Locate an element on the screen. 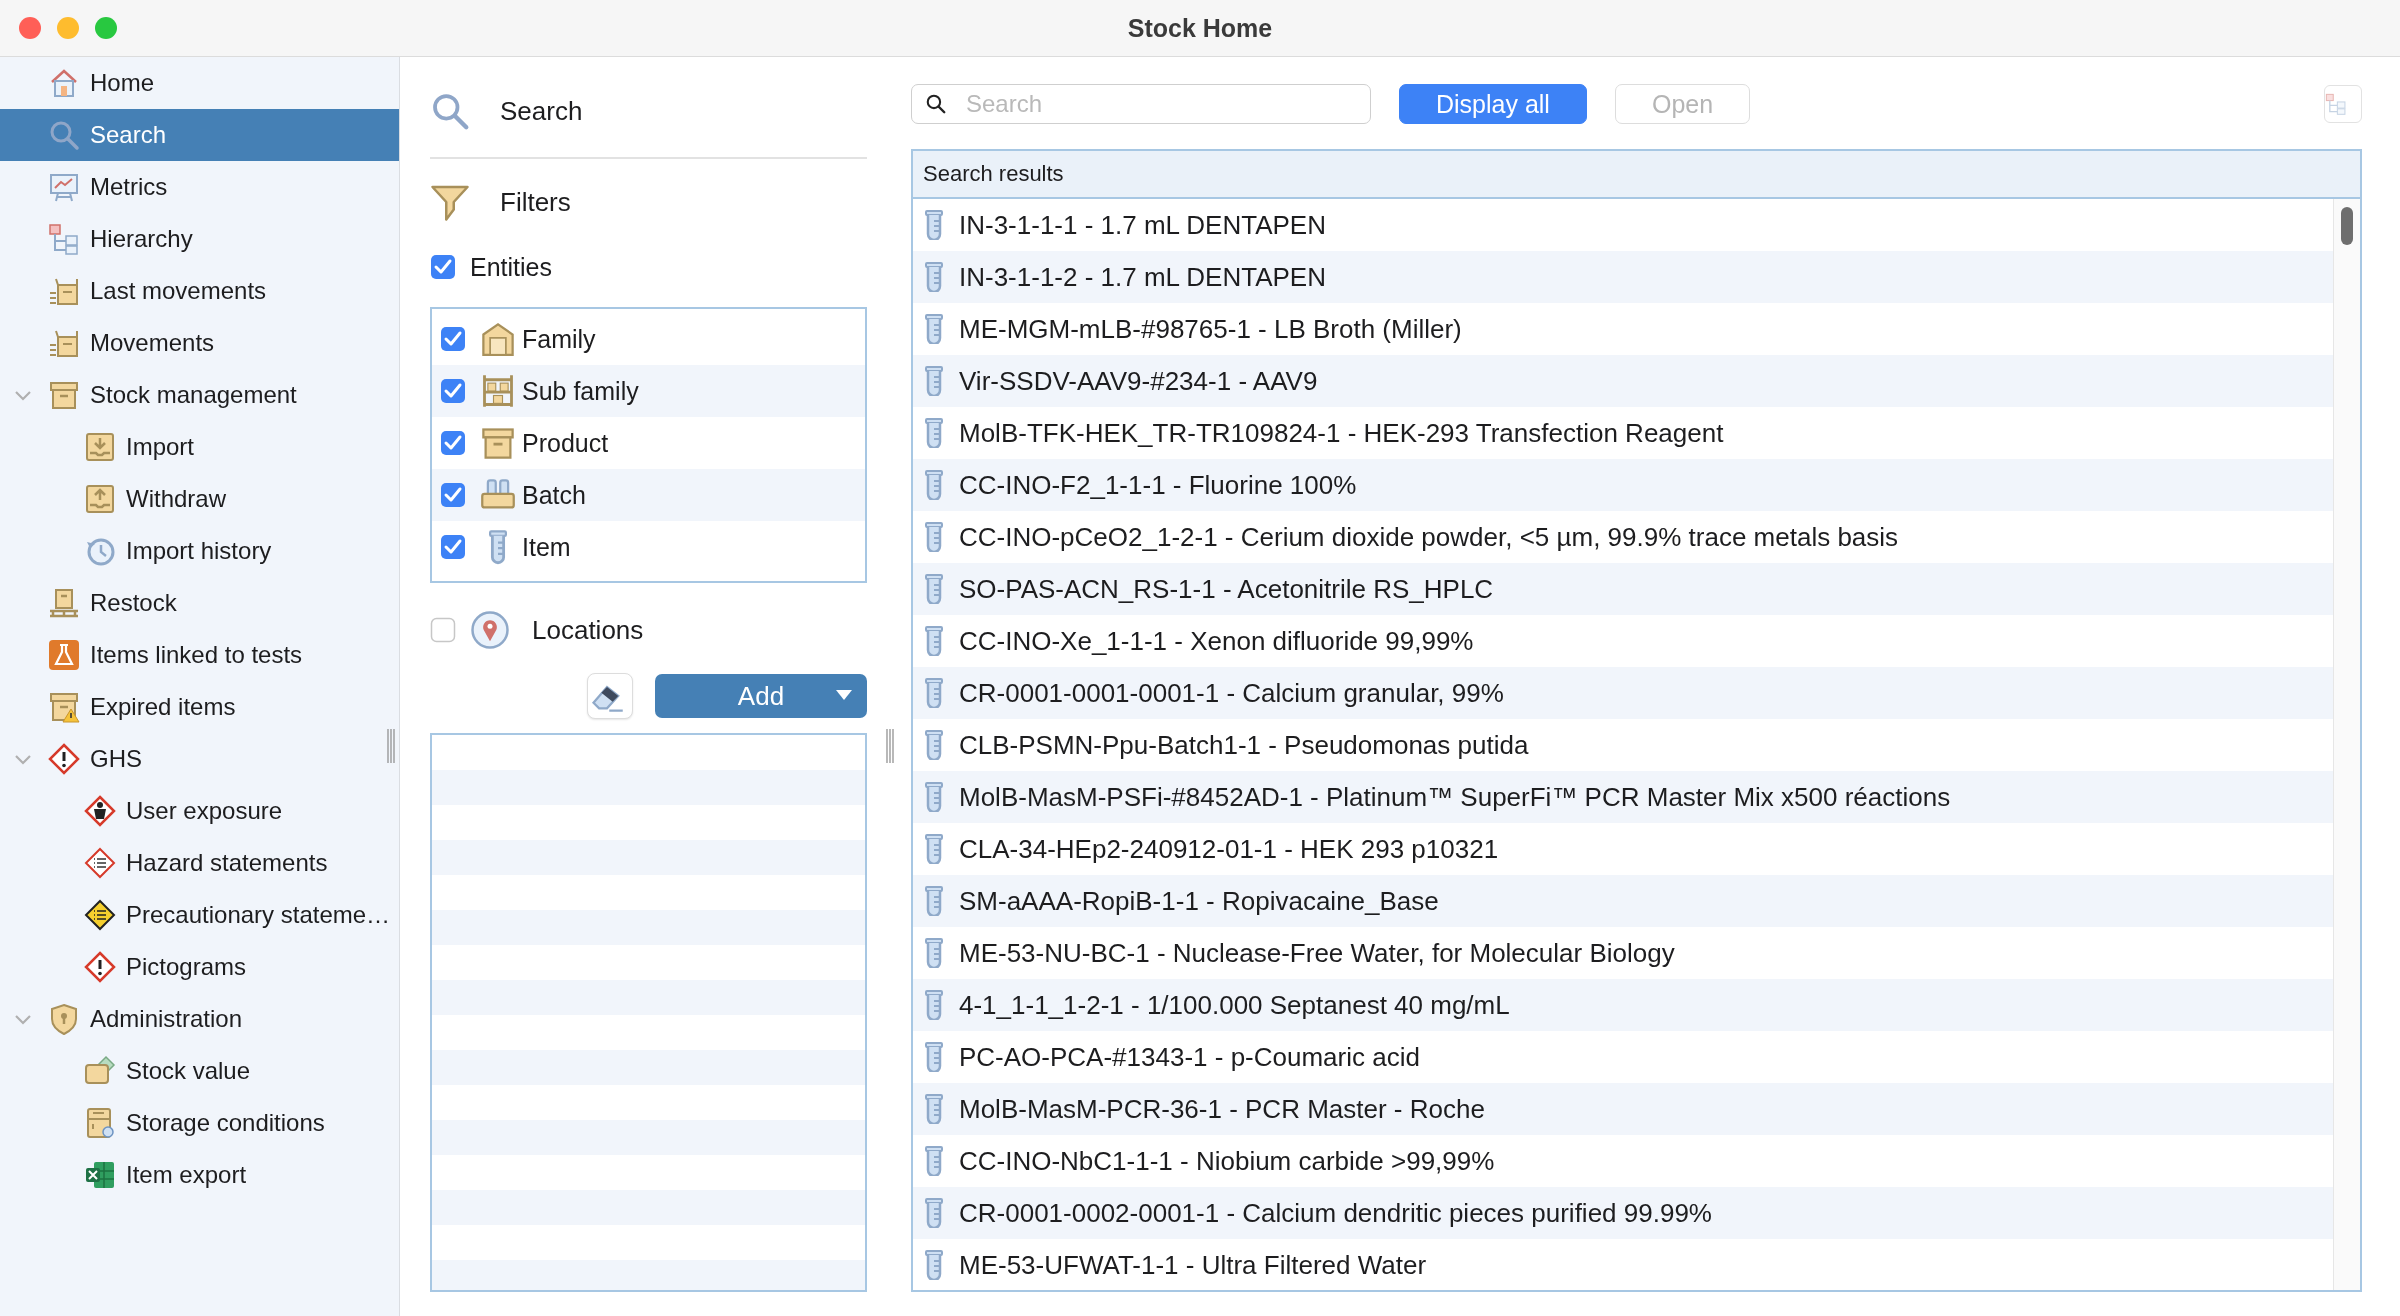 The width and height of the screenshot is (2400, 1316). sidebar-item: Expired items is located at coordinates (199, 707).